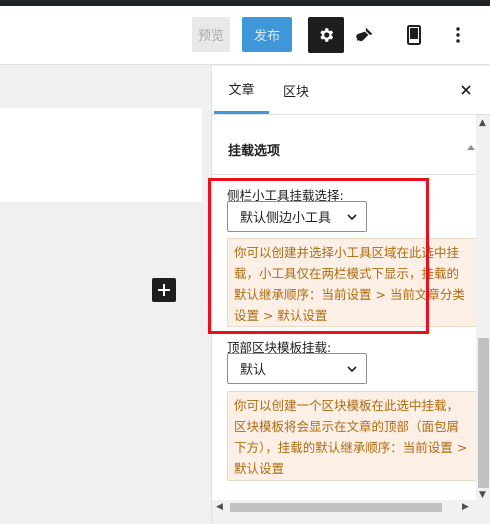  I want to click on bottom-strip, so click(351, 519).